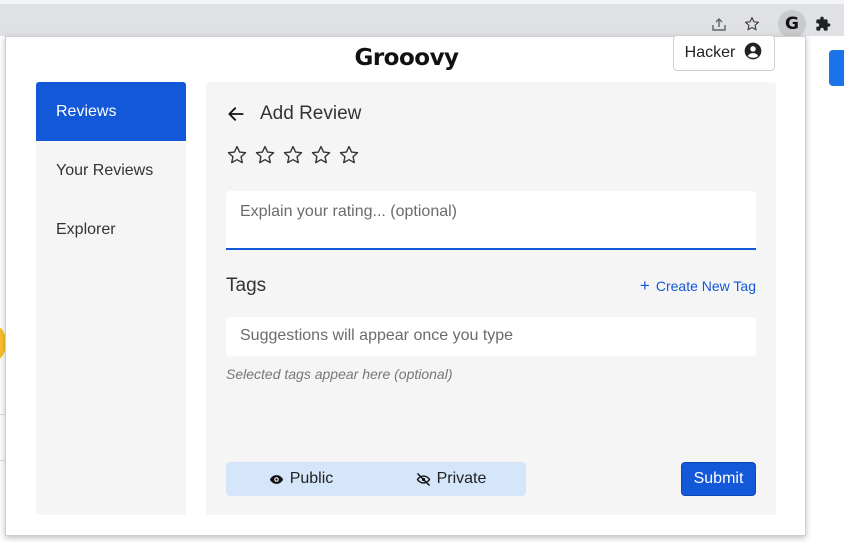  What do you see at coordinates (491, 220) in the screenshot?
I see `rating-explanation-input: Explain your rating... (optional)` at bounding box center [491, 220].